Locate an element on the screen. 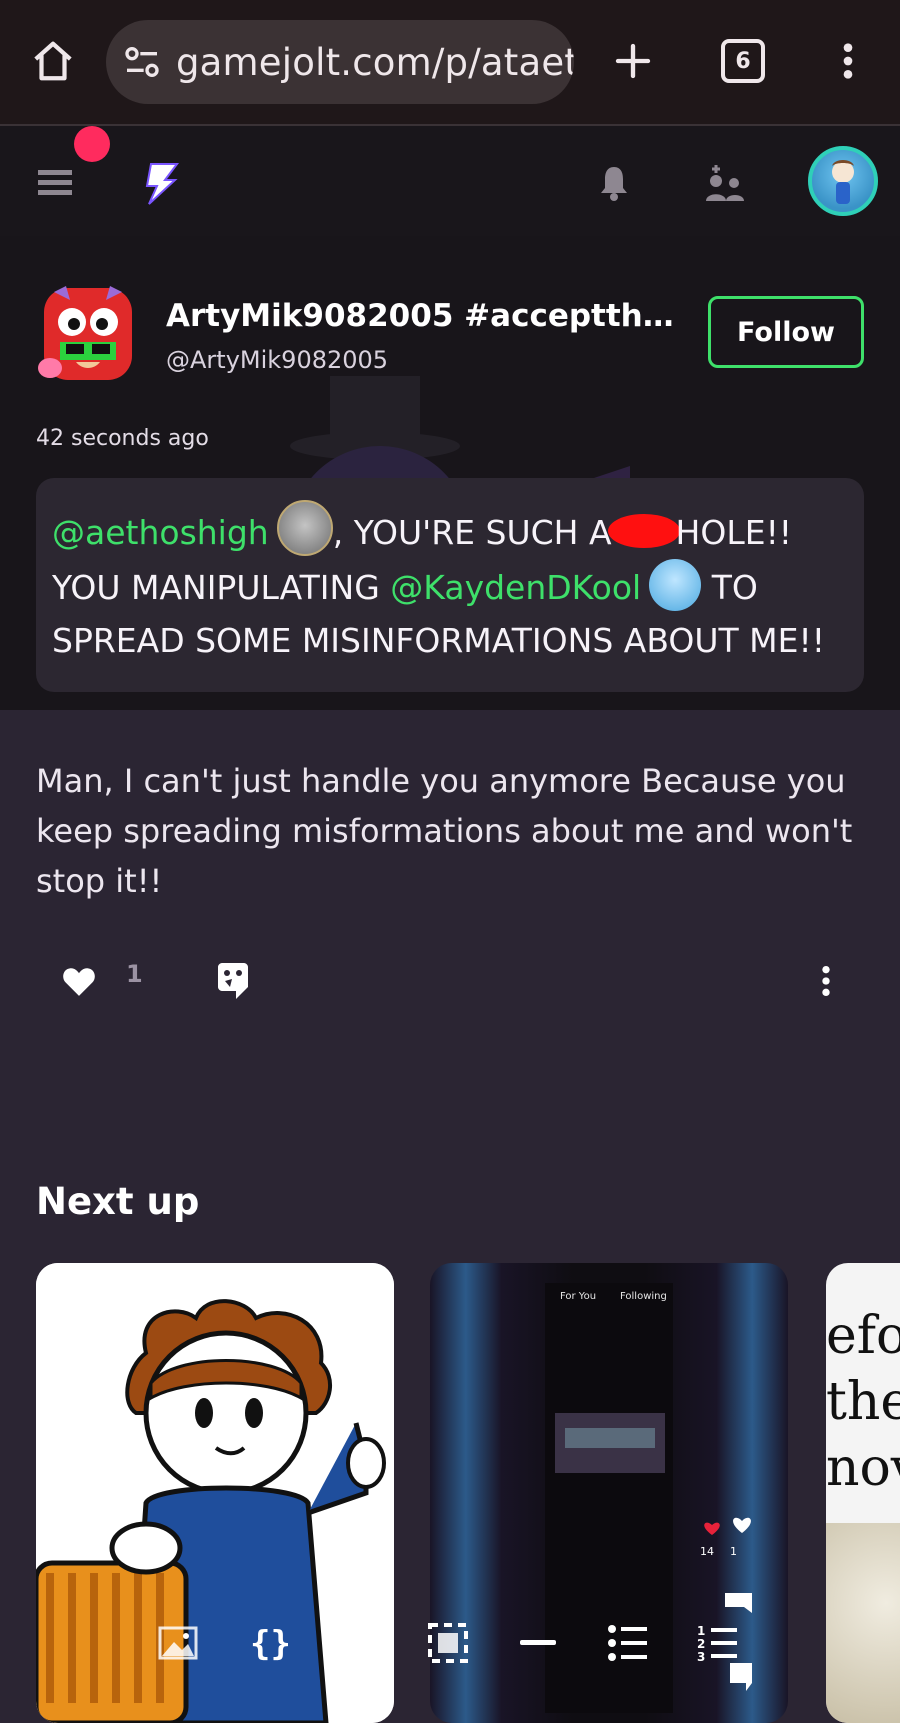 The width and height of the screenshot is (900, 1723). redaction-scribble is located at coordinates (643, 531).